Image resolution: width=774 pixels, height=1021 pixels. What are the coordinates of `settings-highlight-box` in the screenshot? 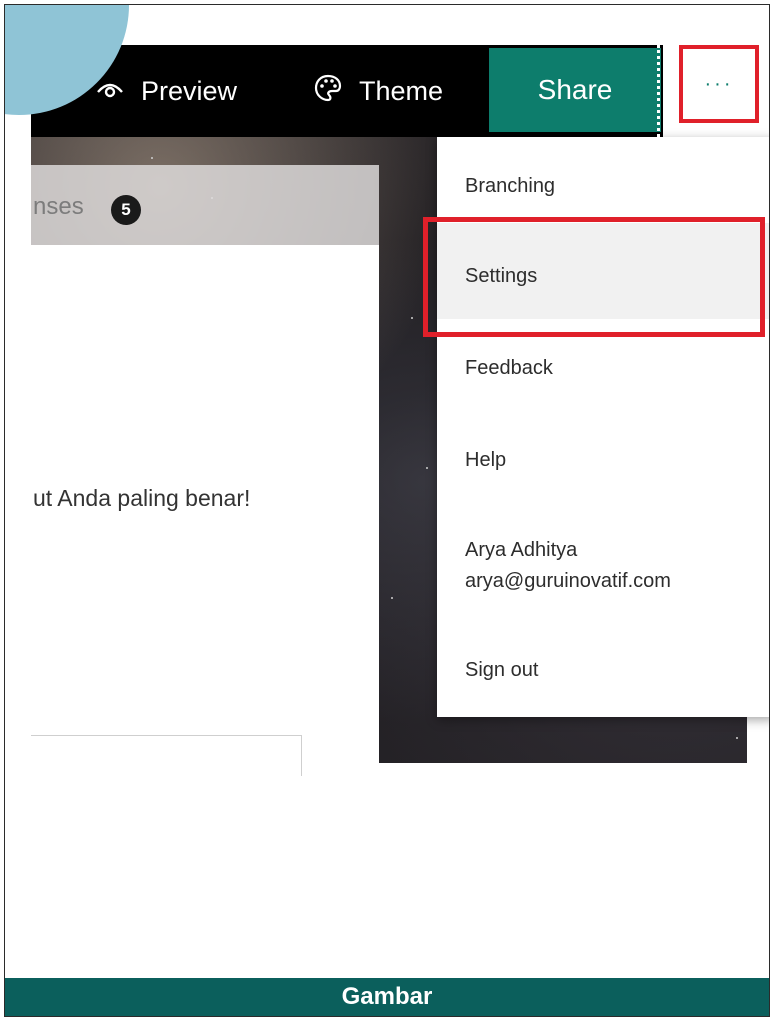 It's located at (594, 277).